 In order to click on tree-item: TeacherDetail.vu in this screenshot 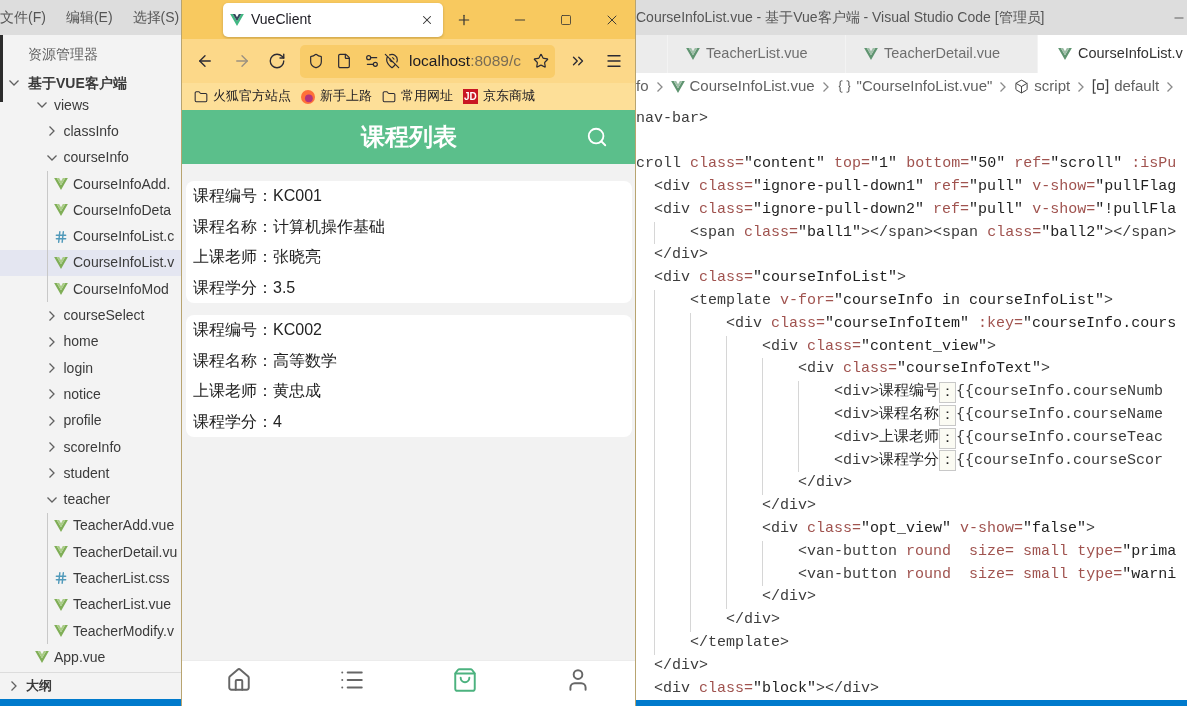, I will do `click(90, 552)`.